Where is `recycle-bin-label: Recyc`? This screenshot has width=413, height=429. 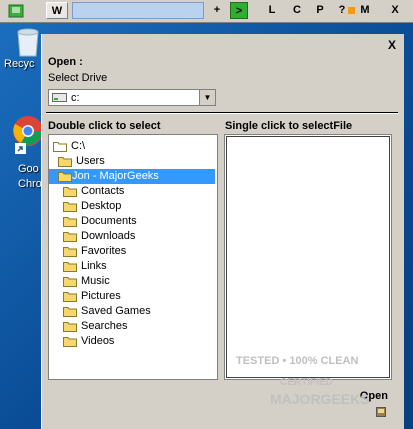
recycle-bin-label: Recyc is located at coordinates (19, 64).